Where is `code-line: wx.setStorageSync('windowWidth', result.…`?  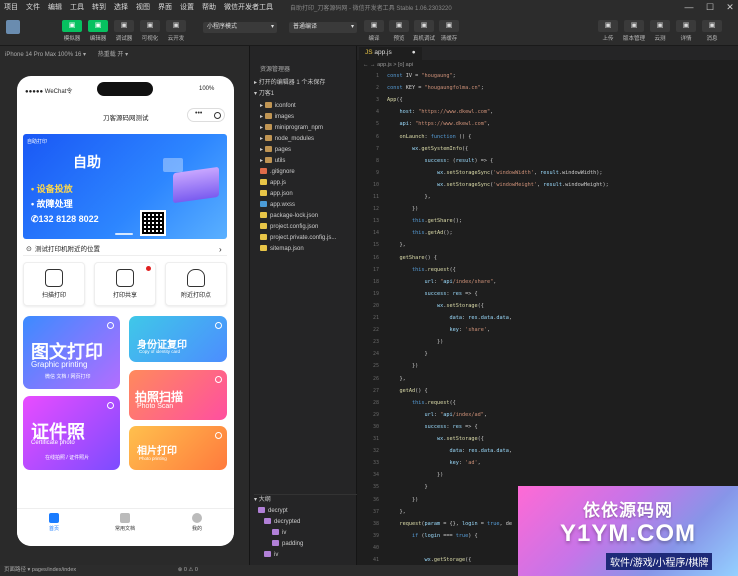
code-line: wx.setStorageSync('windowWidth', result.… is located at coordinates (495, 173).